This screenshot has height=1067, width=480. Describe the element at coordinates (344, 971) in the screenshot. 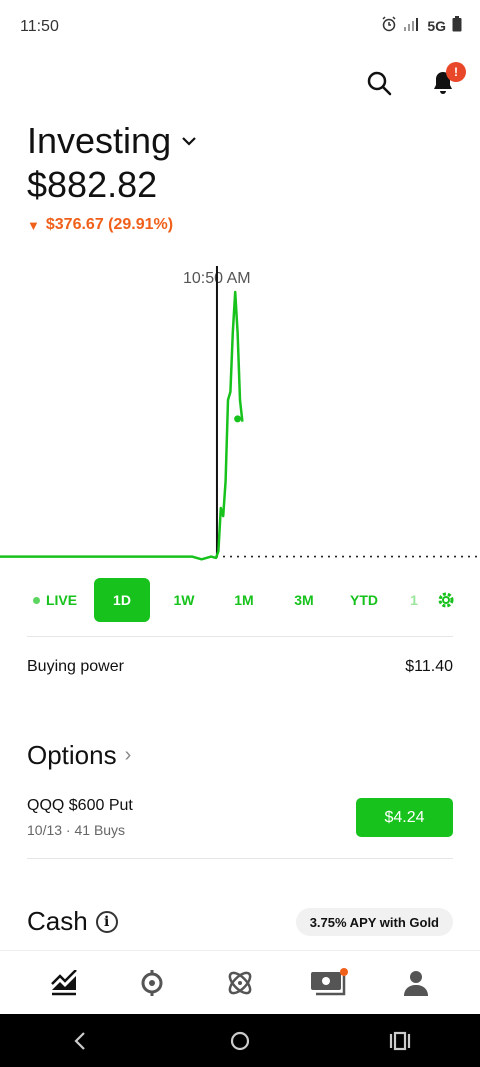

I see `nav-cash-badge` at that location.